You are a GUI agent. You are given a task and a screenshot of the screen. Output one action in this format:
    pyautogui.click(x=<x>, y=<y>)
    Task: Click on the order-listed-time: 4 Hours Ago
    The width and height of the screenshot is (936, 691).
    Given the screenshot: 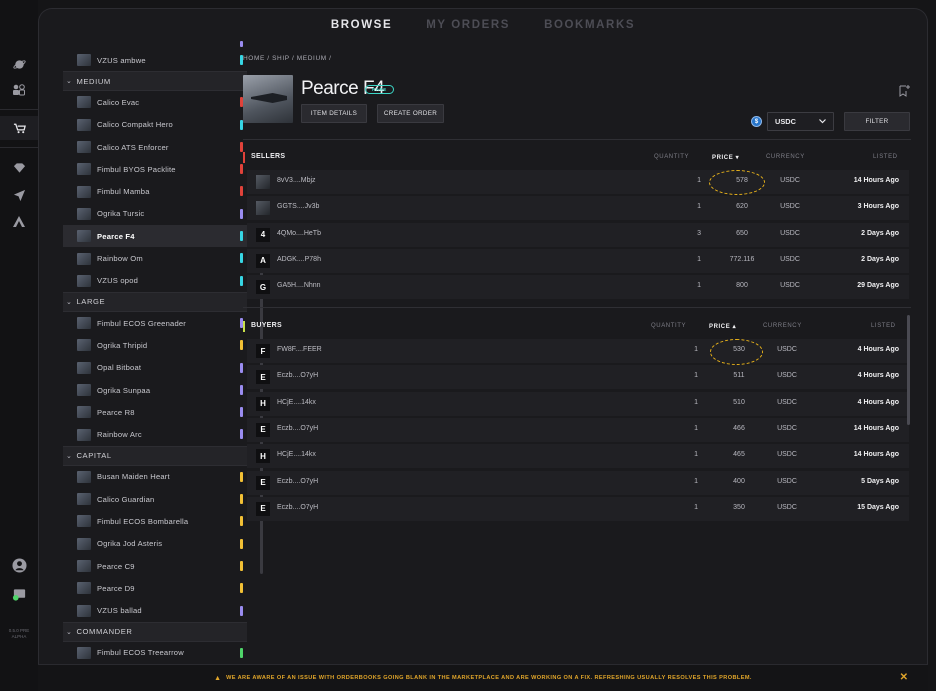 What is the action you would take?
    pyautogui.click(x=878, y=402)
    